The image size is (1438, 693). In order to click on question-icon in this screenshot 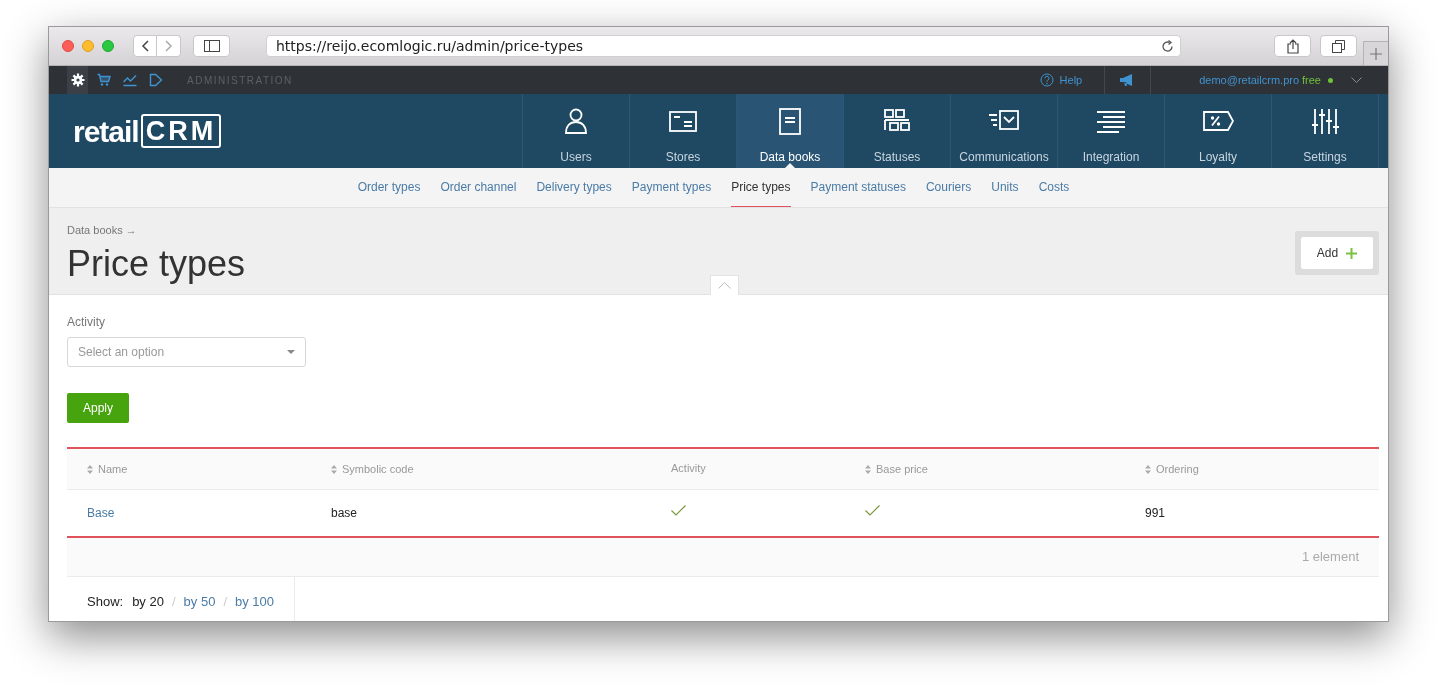, I will do `click(1046, 80)`.